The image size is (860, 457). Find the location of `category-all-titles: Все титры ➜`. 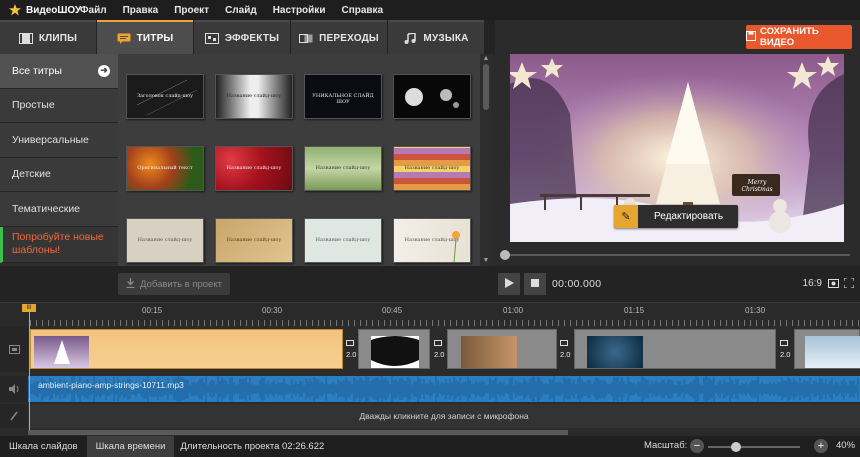

category-all-titles: Все титры ➜ is located at coordinates (59, 71).